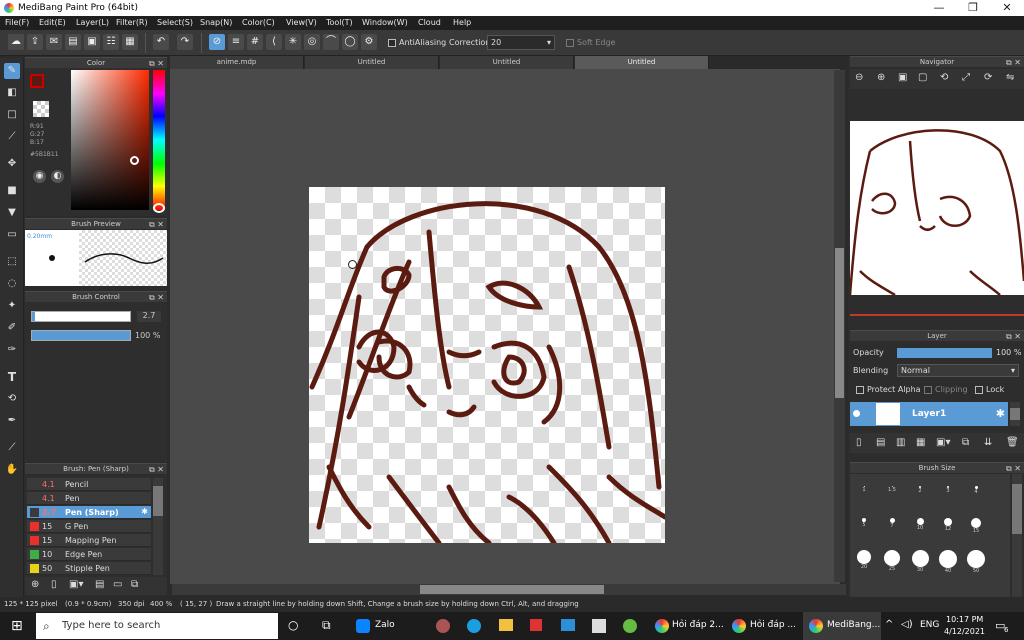 The image size is (1024, 640). I want to click on select-tool-icon: ⬚, so click(12, 262).